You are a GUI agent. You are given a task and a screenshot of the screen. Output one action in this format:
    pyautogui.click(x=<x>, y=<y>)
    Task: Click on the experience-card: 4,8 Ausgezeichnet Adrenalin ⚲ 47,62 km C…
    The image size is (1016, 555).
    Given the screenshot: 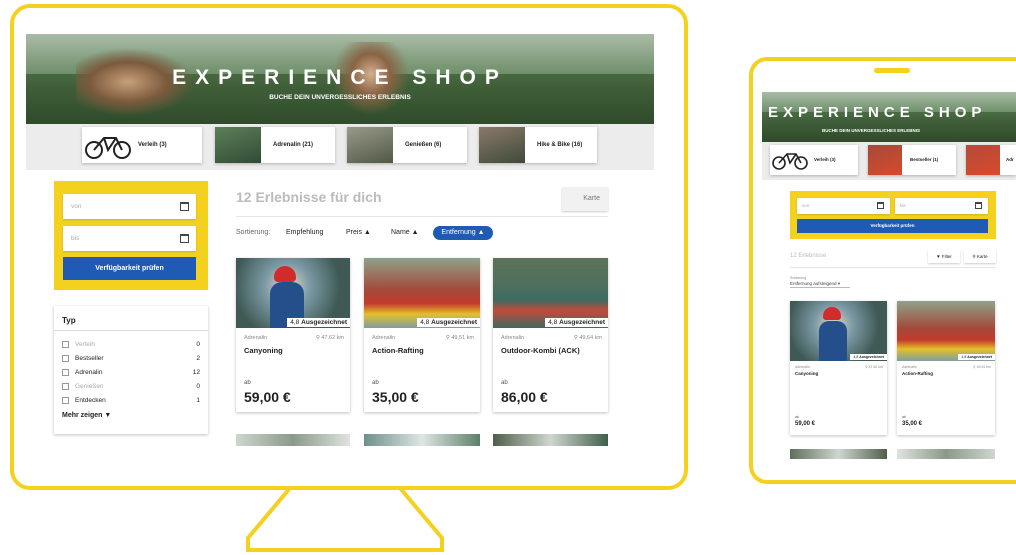 What is the action you would take?
    pyautogui.click(x=293, y=335)
    